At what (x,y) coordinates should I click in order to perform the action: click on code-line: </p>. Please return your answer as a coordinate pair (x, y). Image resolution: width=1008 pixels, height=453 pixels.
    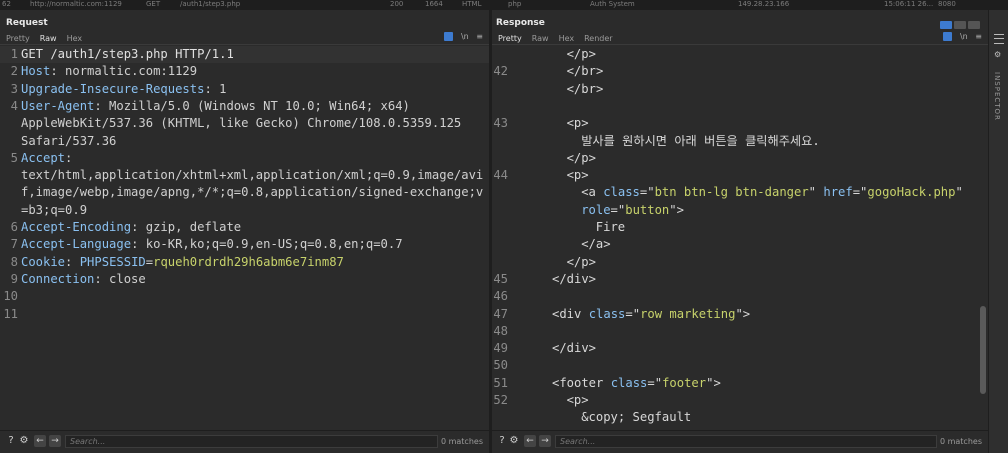
    Looking at the image, I should click on (740, 262).